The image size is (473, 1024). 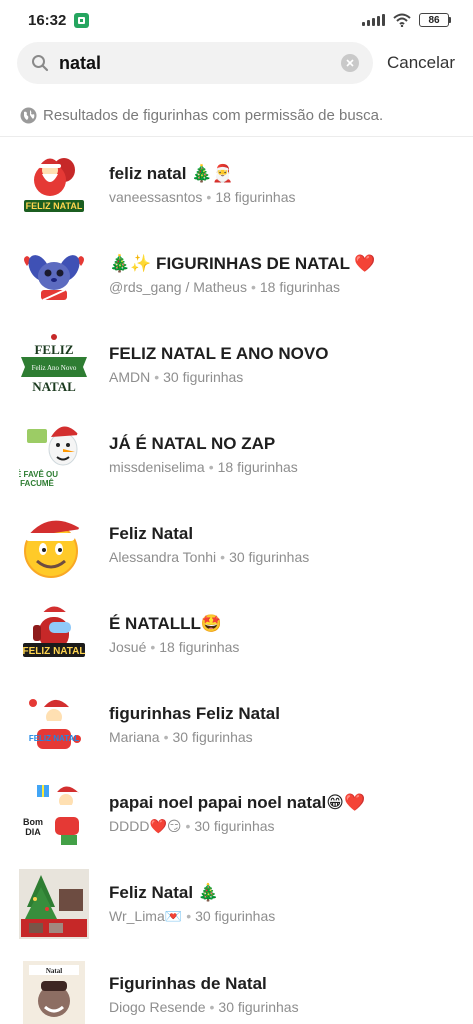 I want to click on pack-author: AMDN, so click(x=130, y=376).